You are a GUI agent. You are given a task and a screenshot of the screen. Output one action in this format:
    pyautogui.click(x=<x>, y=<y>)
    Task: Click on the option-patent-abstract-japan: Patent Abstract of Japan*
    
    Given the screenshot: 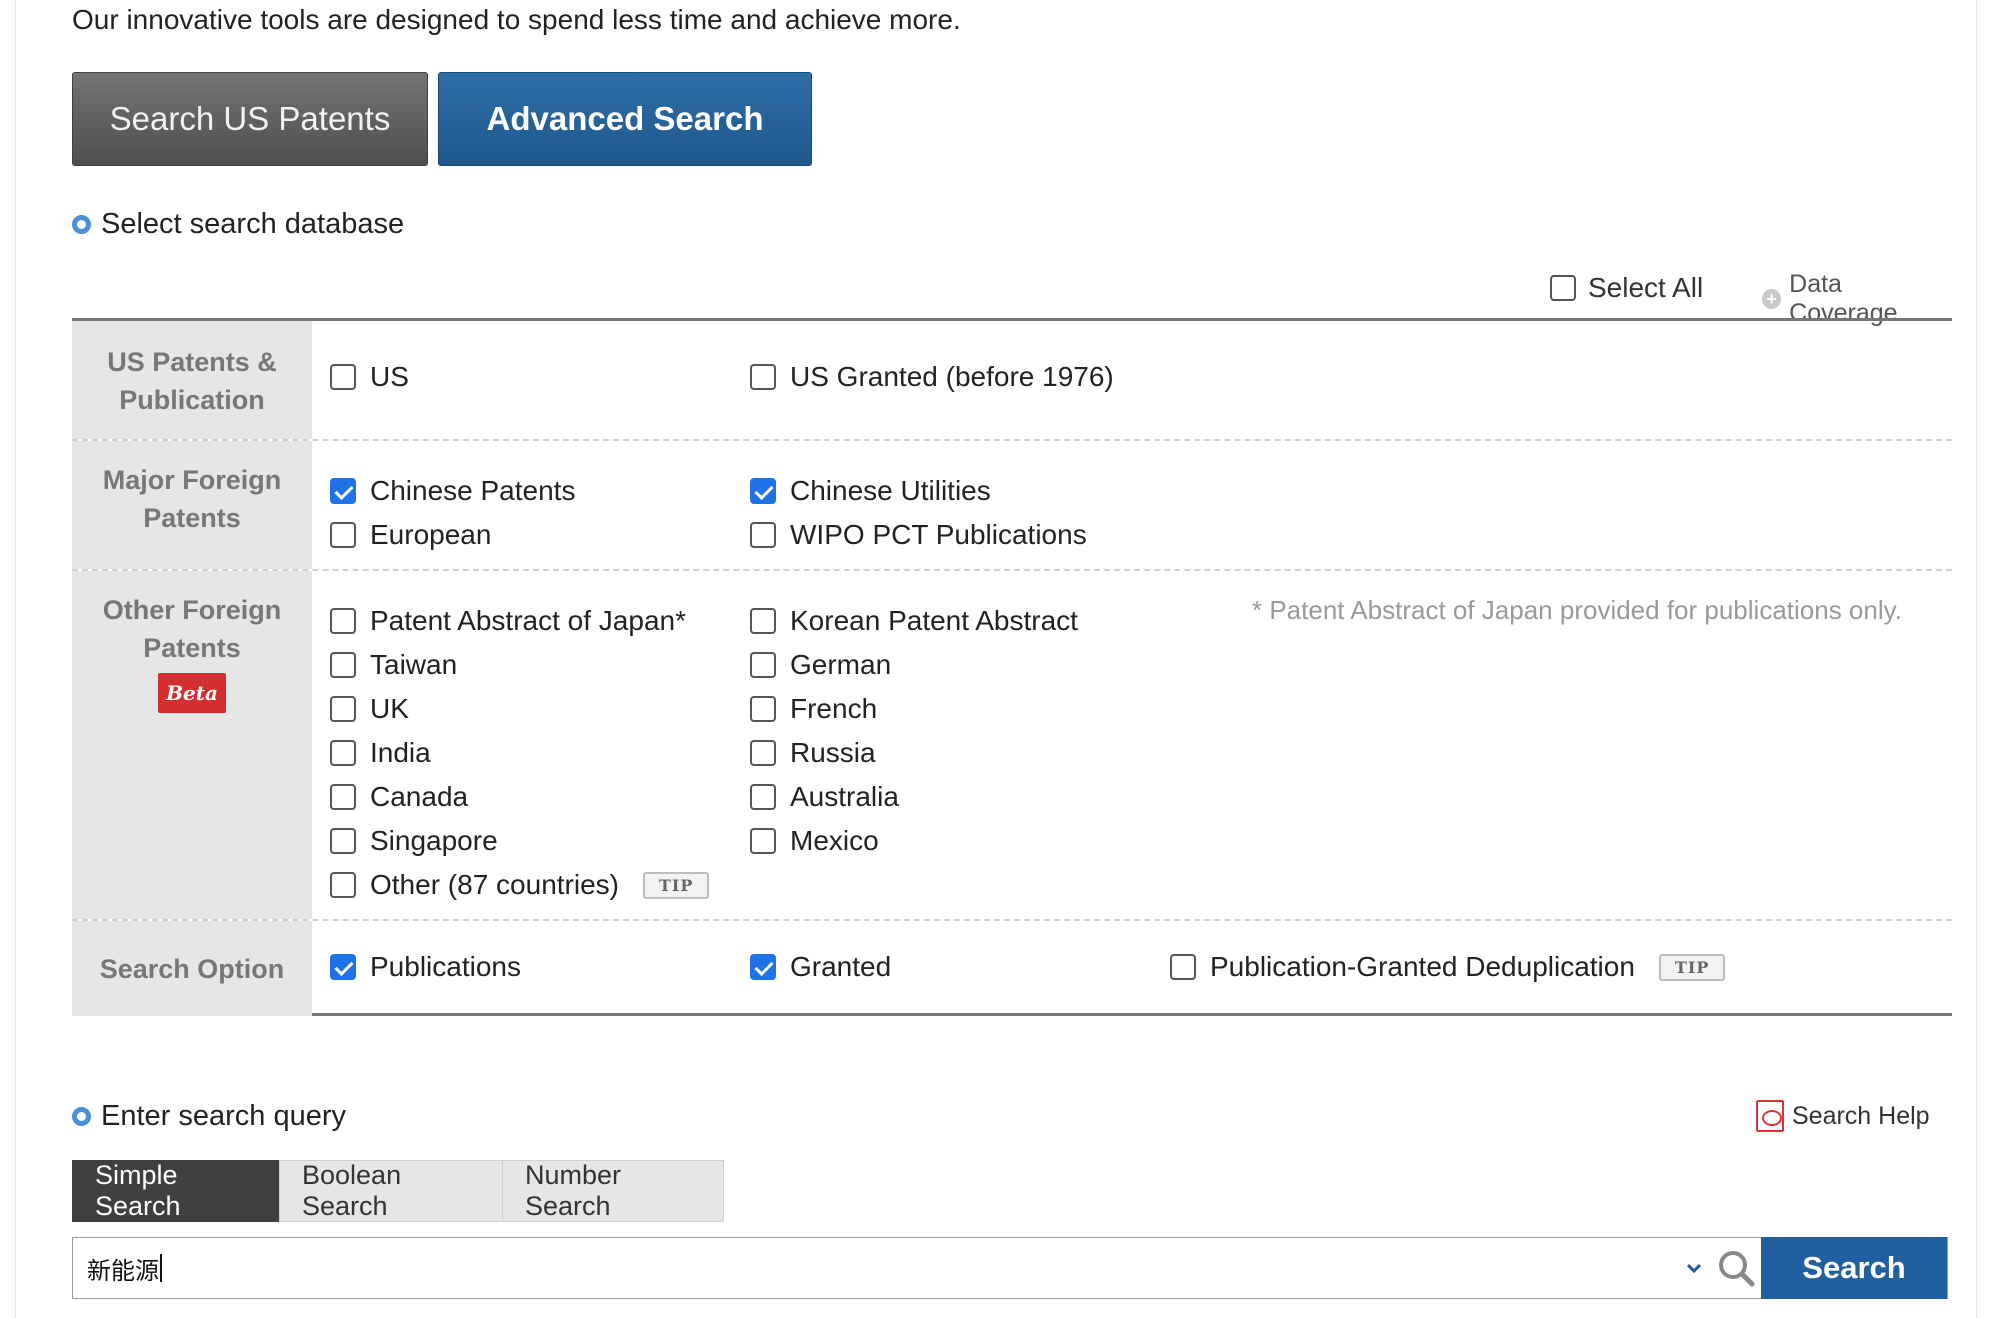 What is the action you would take?
    pyautogui.click(x=508, y=621)
    